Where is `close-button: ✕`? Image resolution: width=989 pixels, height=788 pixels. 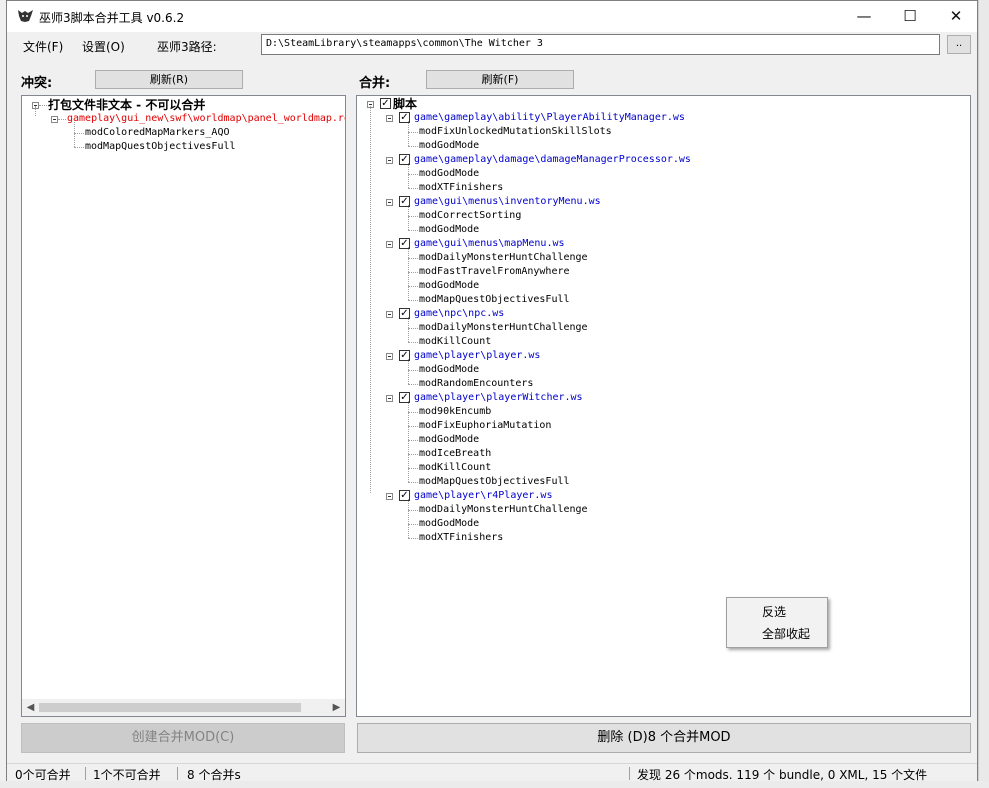
close-button: ✕ is located at coordinates (956, 16).